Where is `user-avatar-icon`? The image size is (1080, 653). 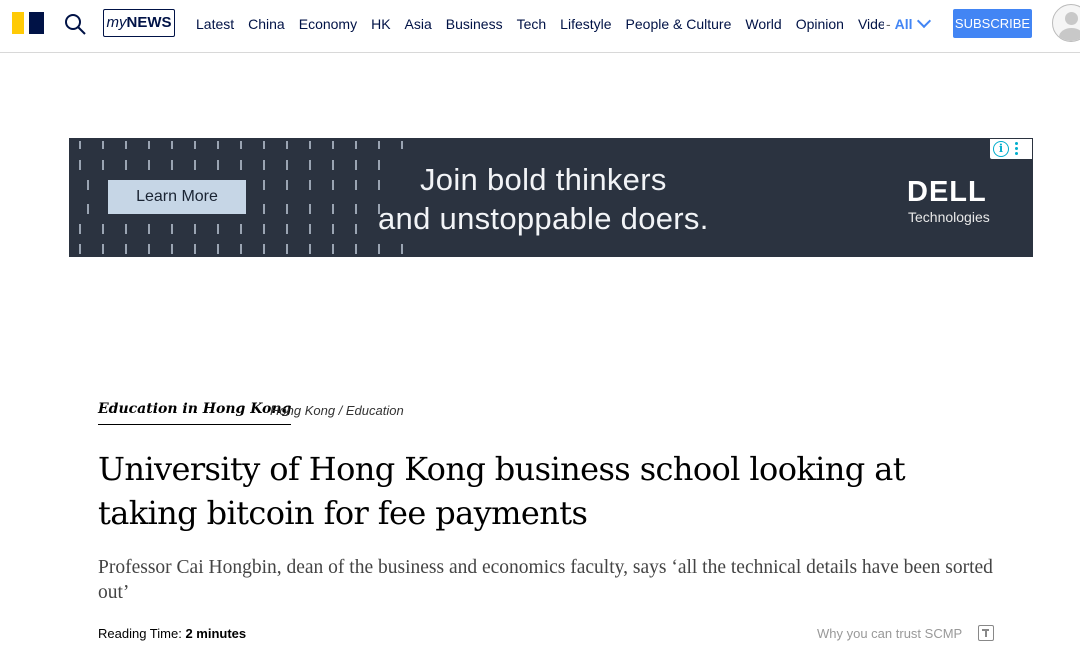
user-avatar-icon is located at coordinates (1066, 23).